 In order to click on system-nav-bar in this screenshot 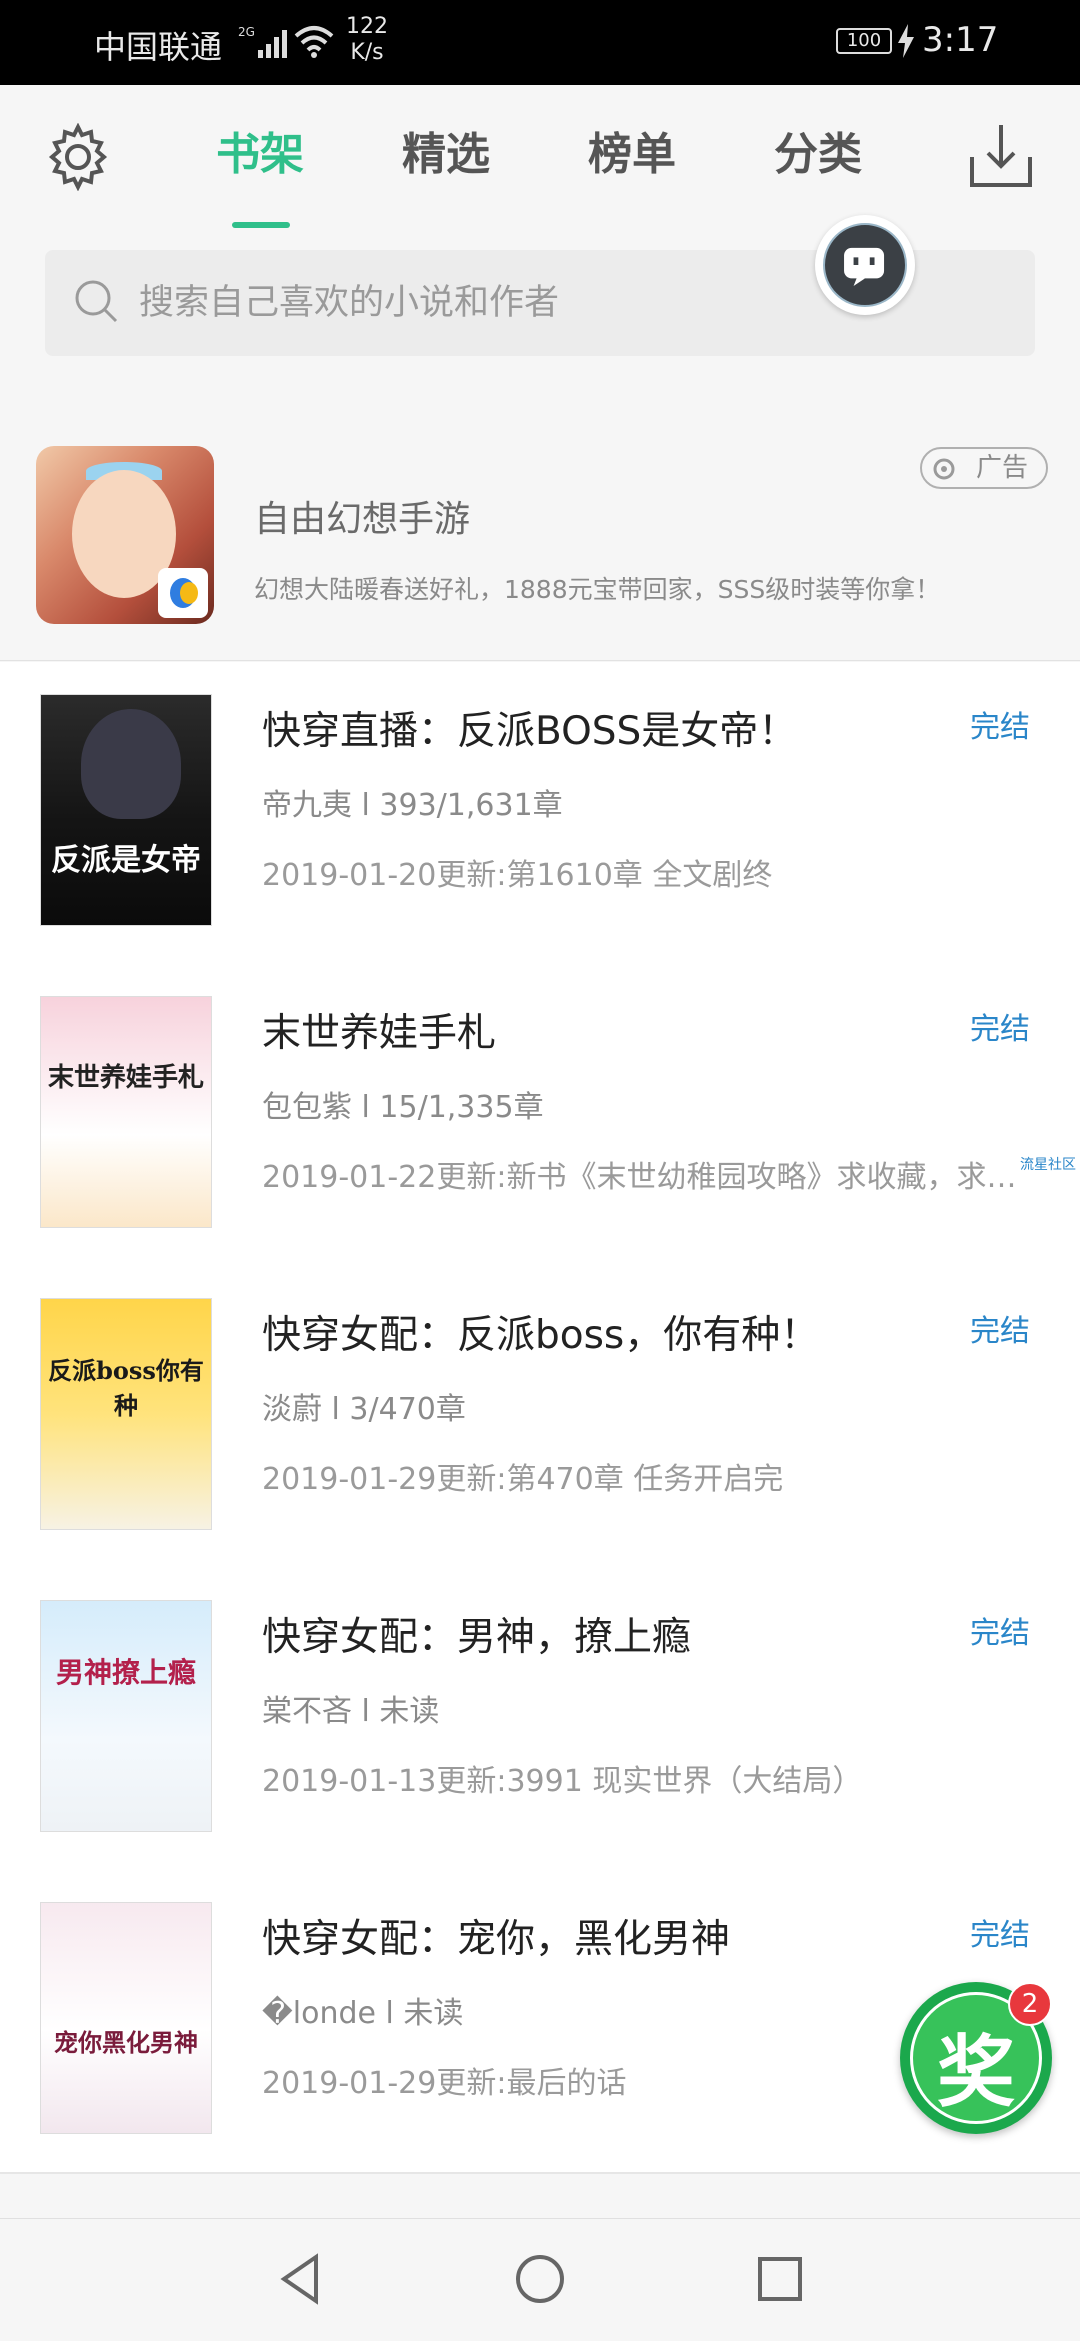, I will do `click(540, 2279)`.